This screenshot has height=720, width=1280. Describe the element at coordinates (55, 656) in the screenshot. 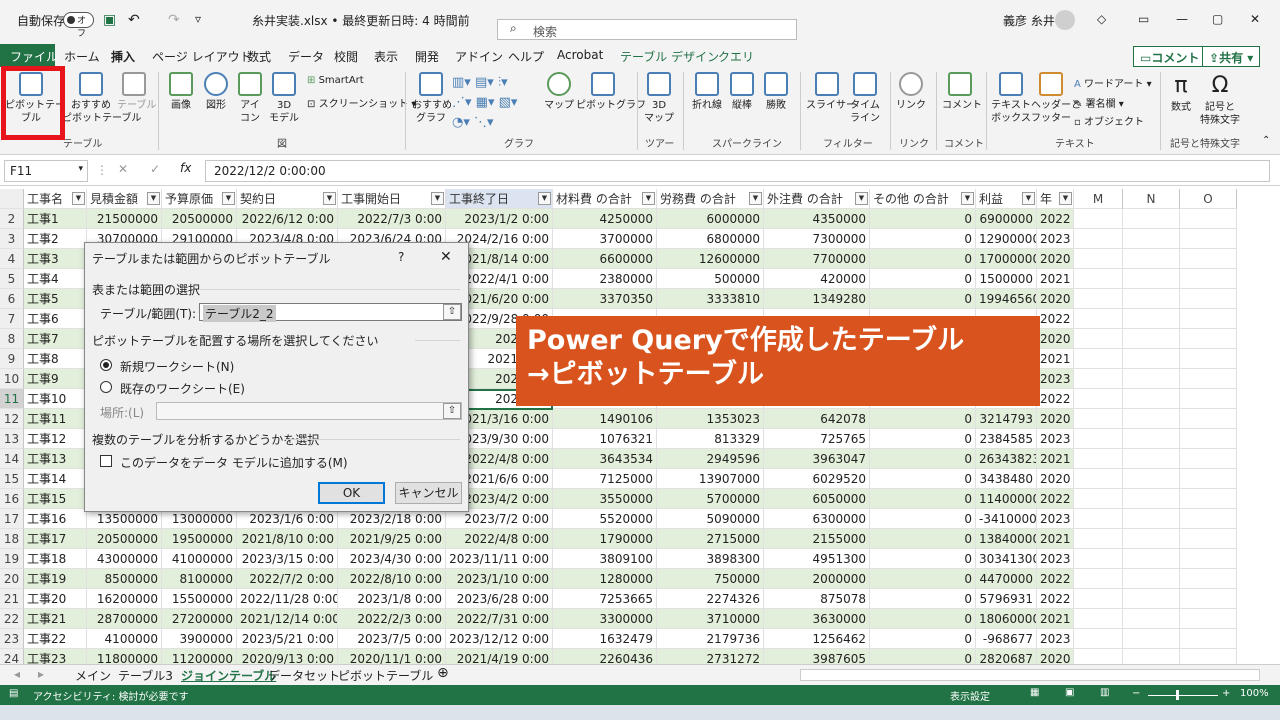

I see `table-cell: 工事23` at that location.